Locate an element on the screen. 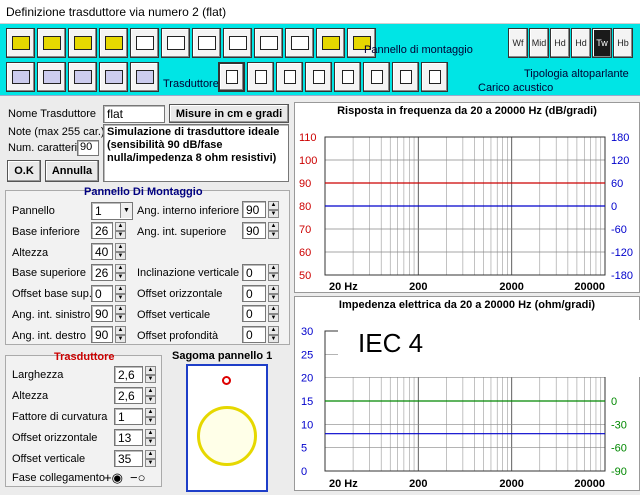  type-hd1-button: Hd is located at coordinates (560, 43).